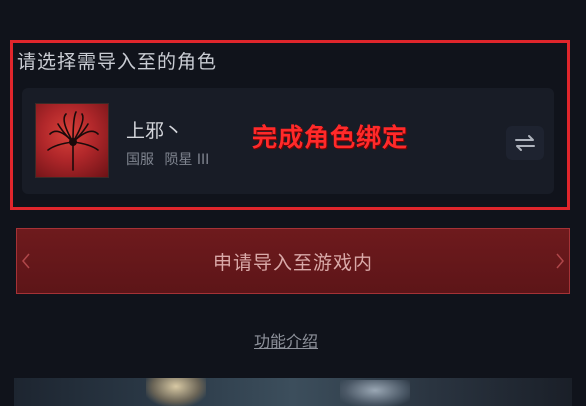  I want to click on banner-figure, so click(176, 392).